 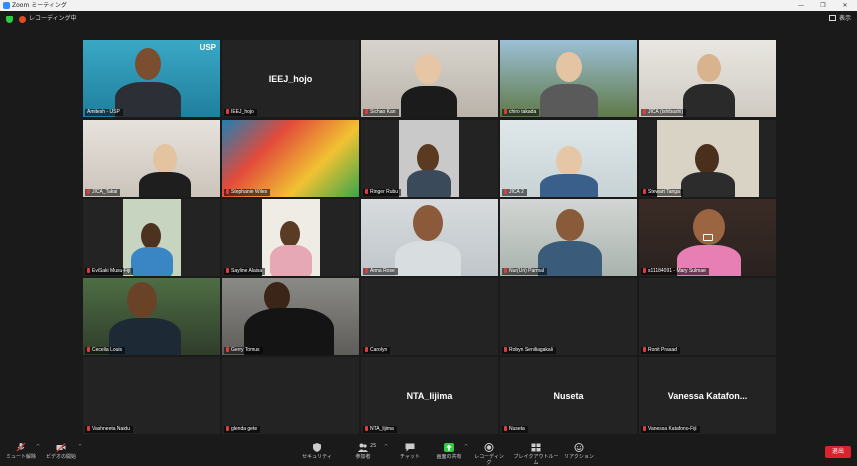 What do you see at coordinates (801, 5) in the screenshot?
I see `minimize-button: —` at bounding box center [801, 5].